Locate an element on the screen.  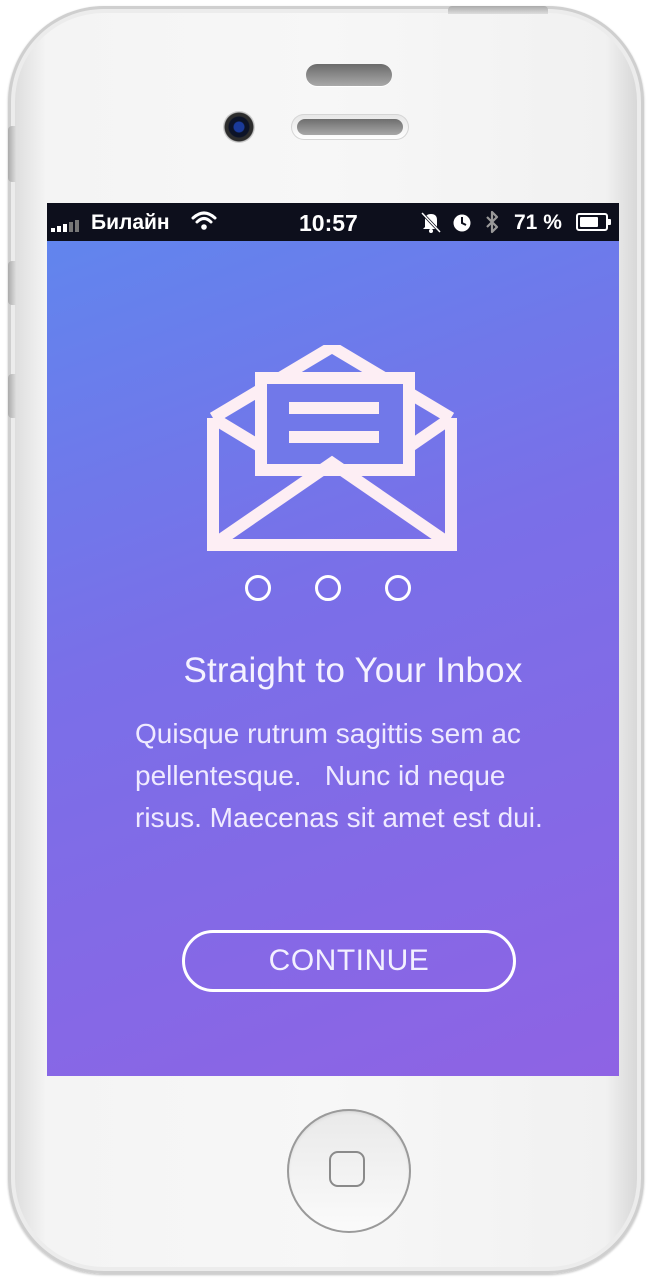
continue-button: CONTINUE is located at coordinates (349, 961).